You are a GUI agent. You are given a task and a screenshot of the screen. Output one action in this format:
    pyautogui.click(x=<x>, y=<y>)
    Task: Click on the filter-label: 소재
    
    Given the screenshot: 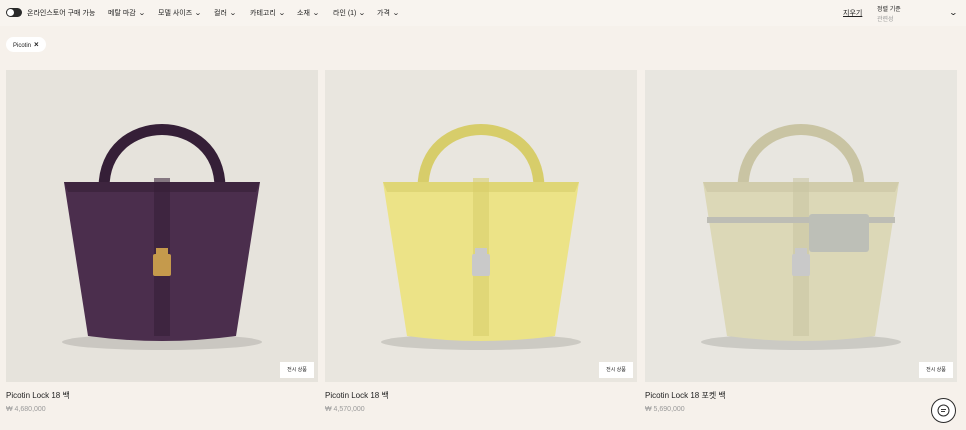 What is the action you would take?
    pyautogui.click(x=303, y=13)
    